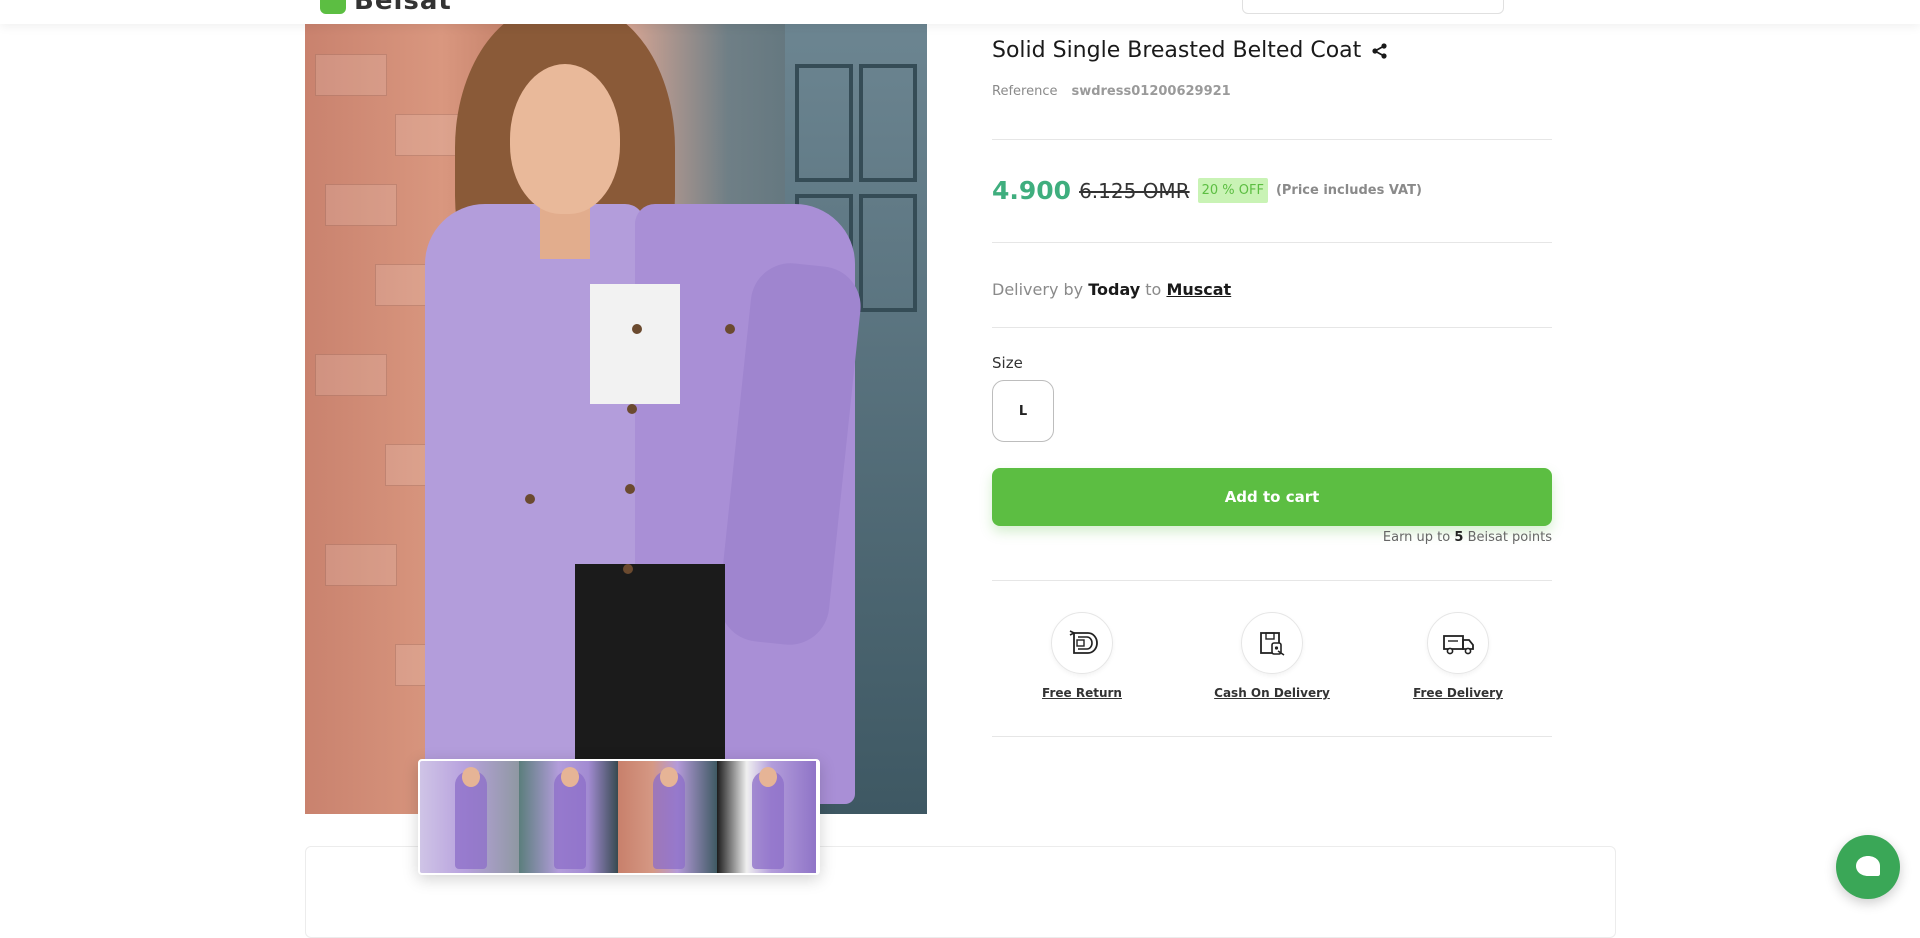  What do you see at coordinates (1348, 190) in the screenshot?
I see `vat-note: (Price includes VAT)` at bounding box center [1348, 190].